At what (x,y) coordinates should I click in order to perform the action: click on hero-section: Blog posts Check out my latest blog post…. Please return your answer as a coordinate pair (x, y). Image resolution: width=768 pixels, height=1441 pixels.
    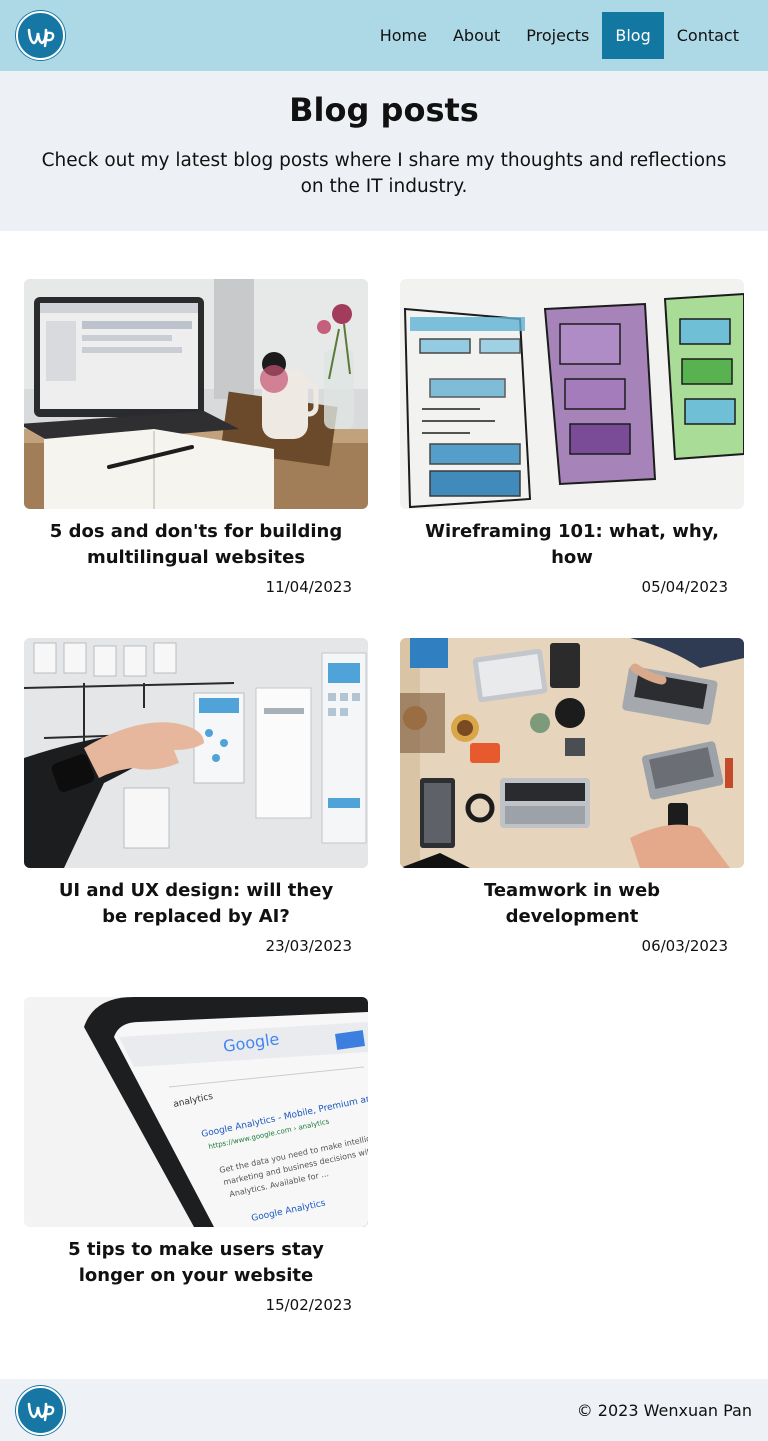
    Looking at the image, I should click on (384, 151).